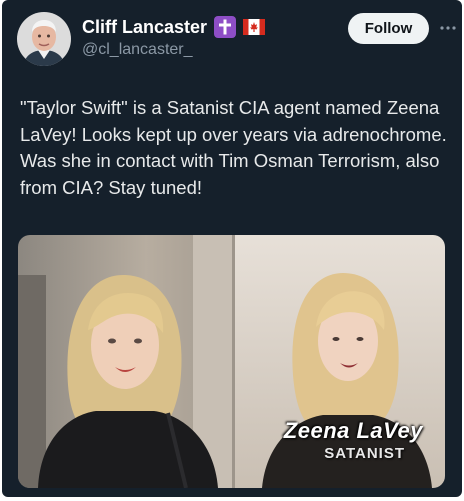  What do you see at coordinates (137, 50) in the screenshot?
I see `user-handle: @cl_lancaster_` at bounding box center [137, 50].